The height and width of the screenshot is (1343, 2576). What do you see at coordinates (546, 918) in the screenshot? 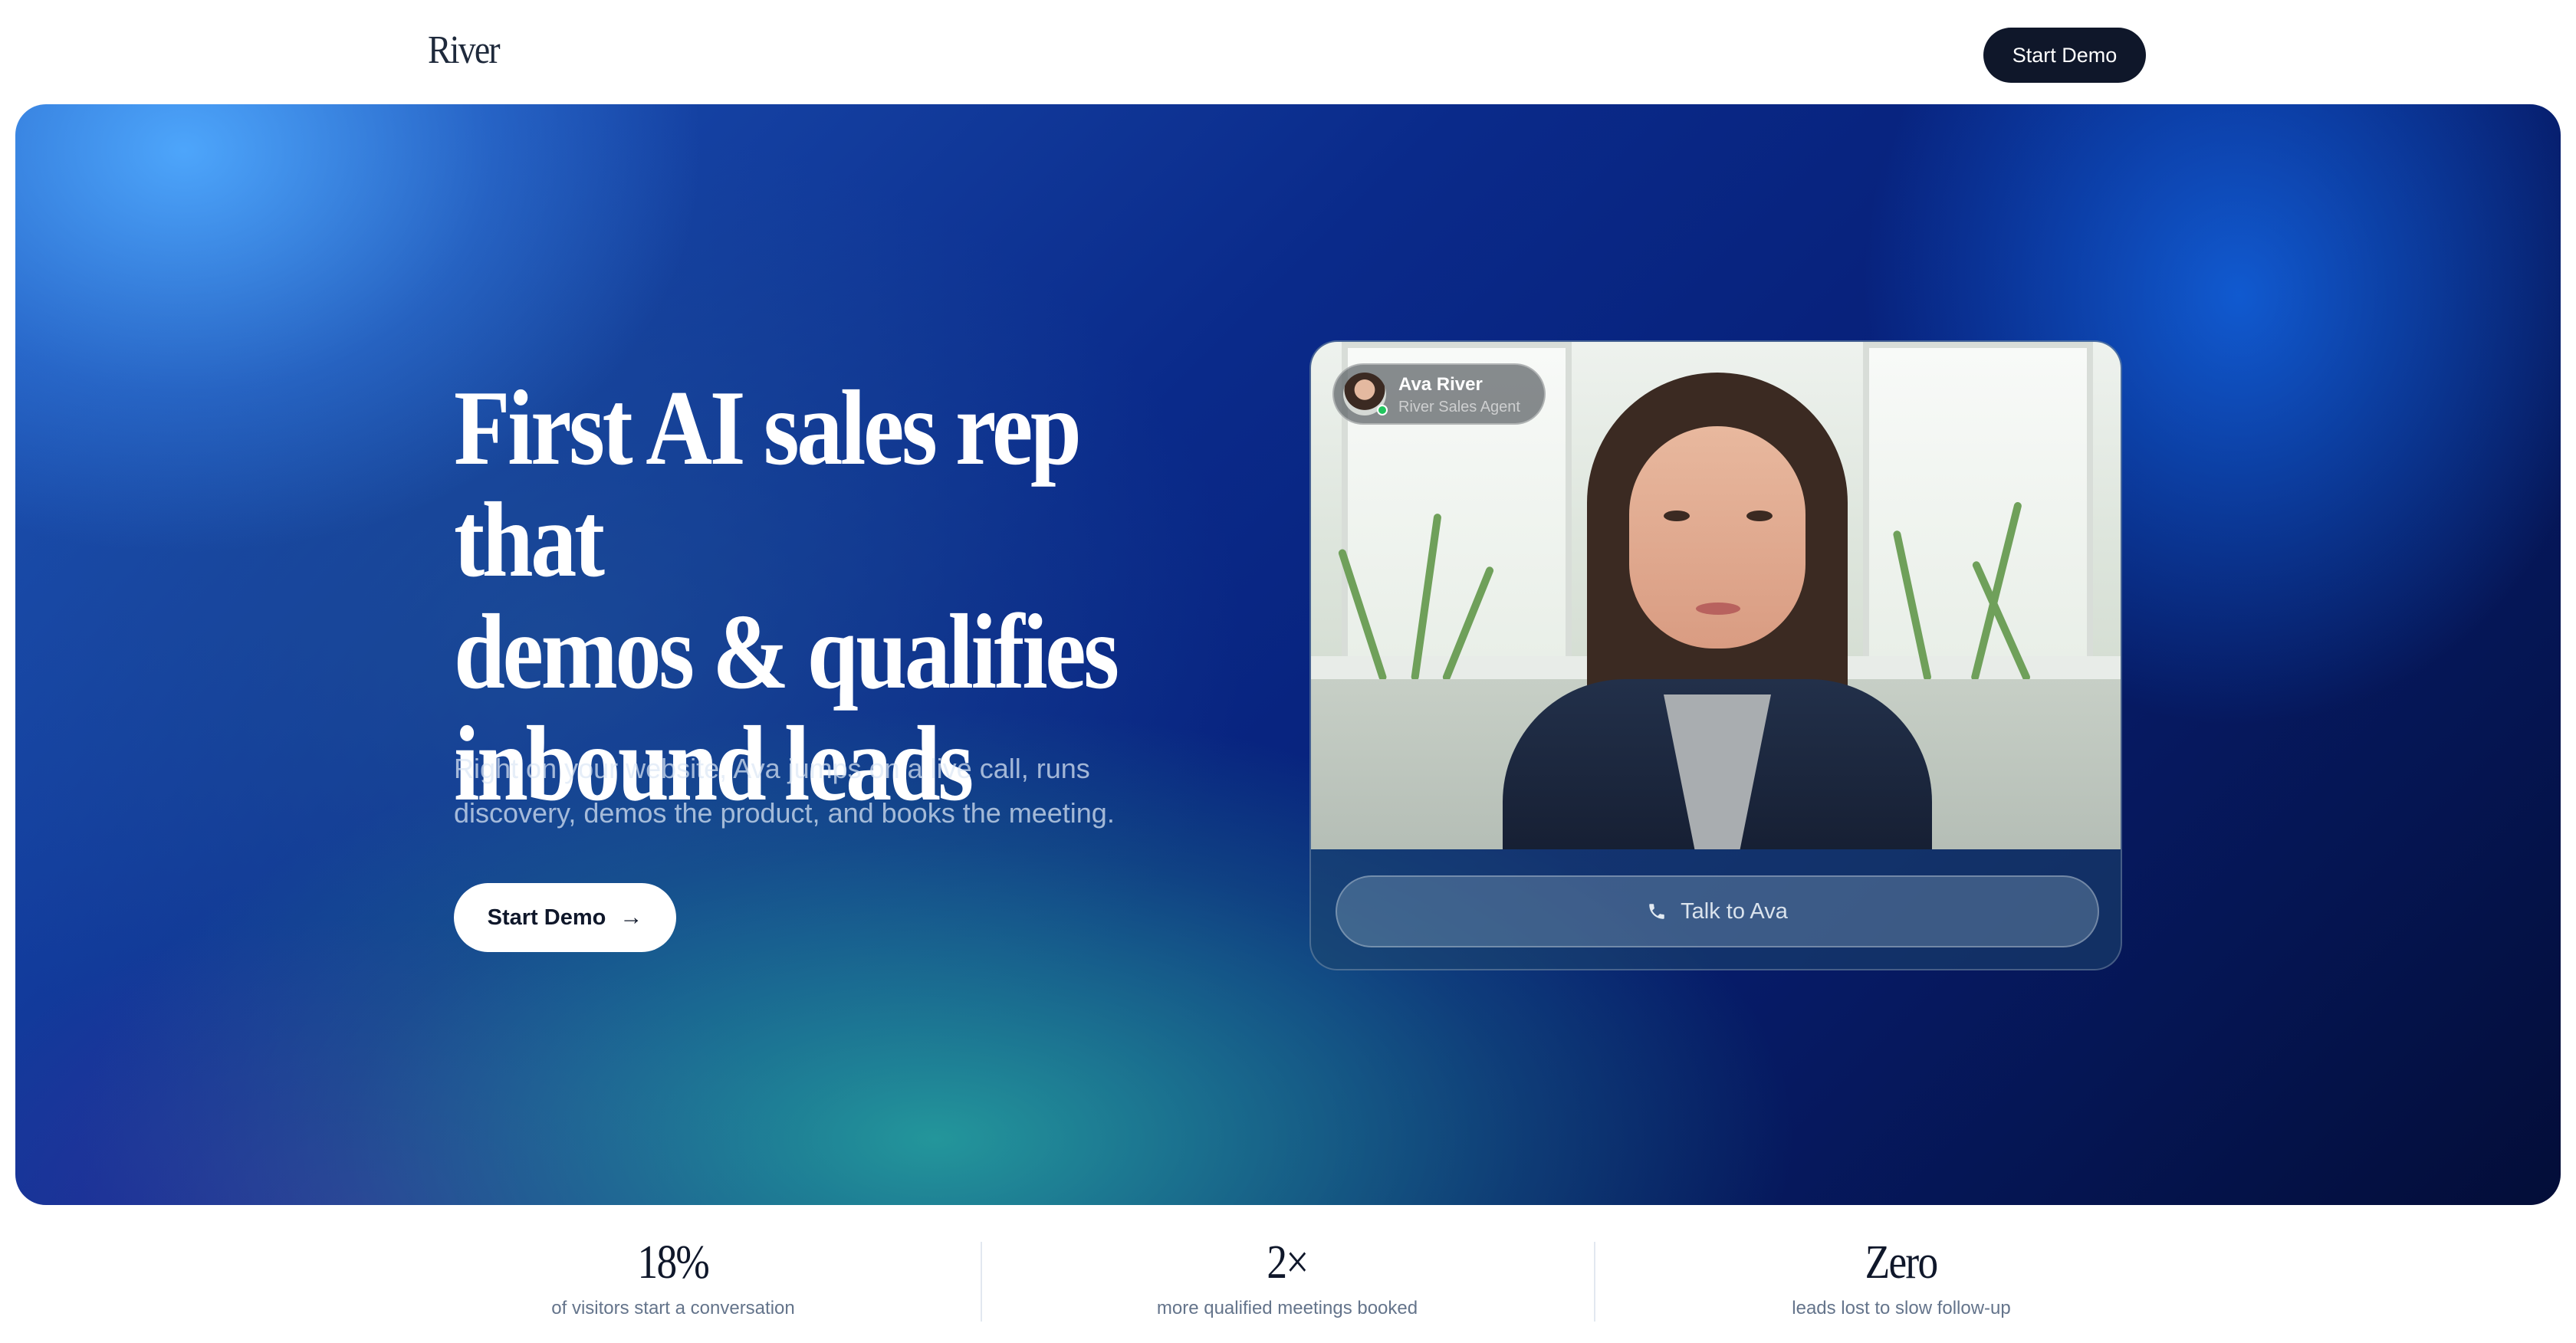
I see `hero-start-demo-label: Start Demo` at bounding box center [546, 918].